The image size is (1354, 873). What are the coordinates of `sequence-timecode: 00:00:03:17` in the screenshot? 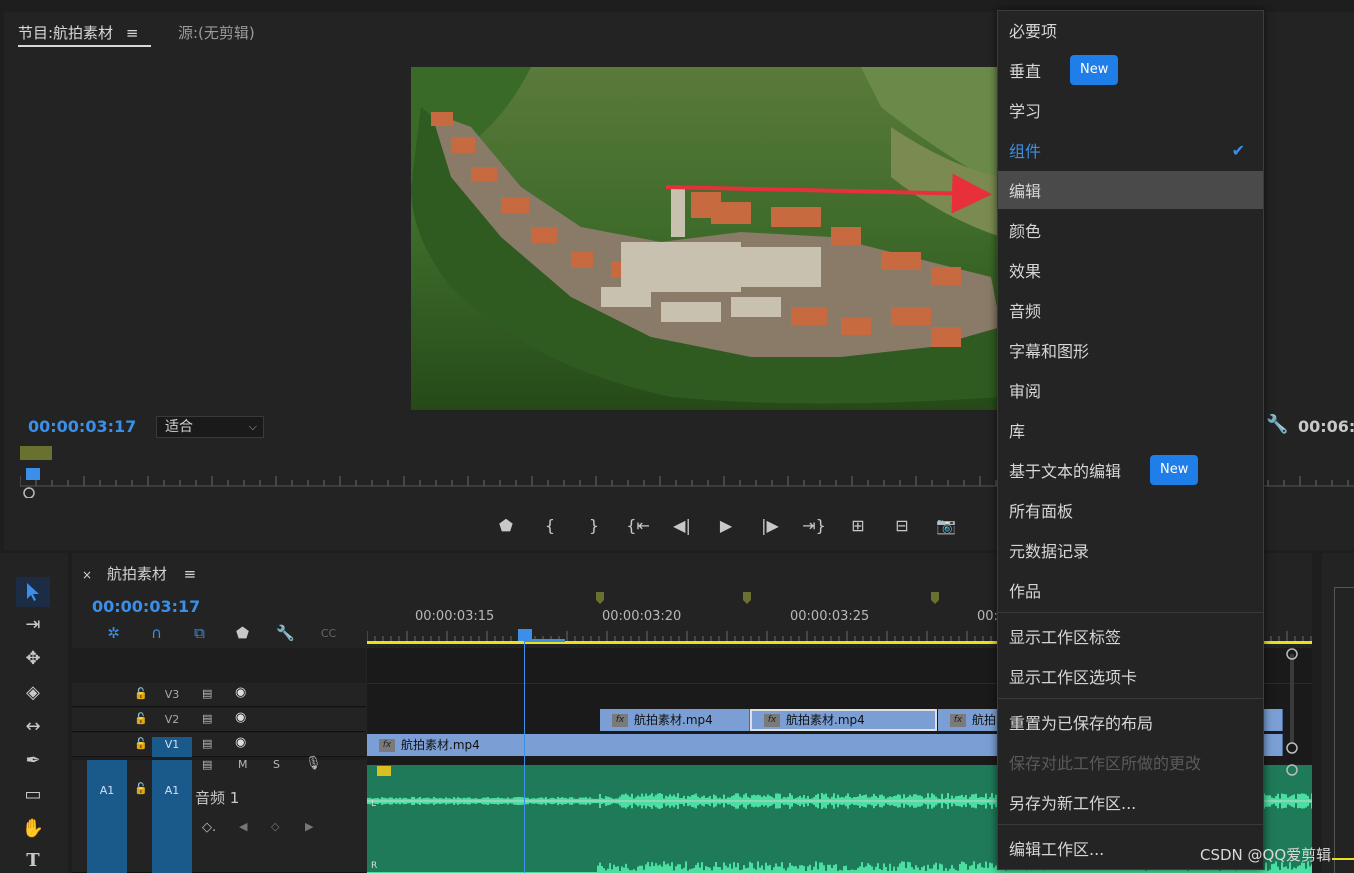 It's located at (146, 606).